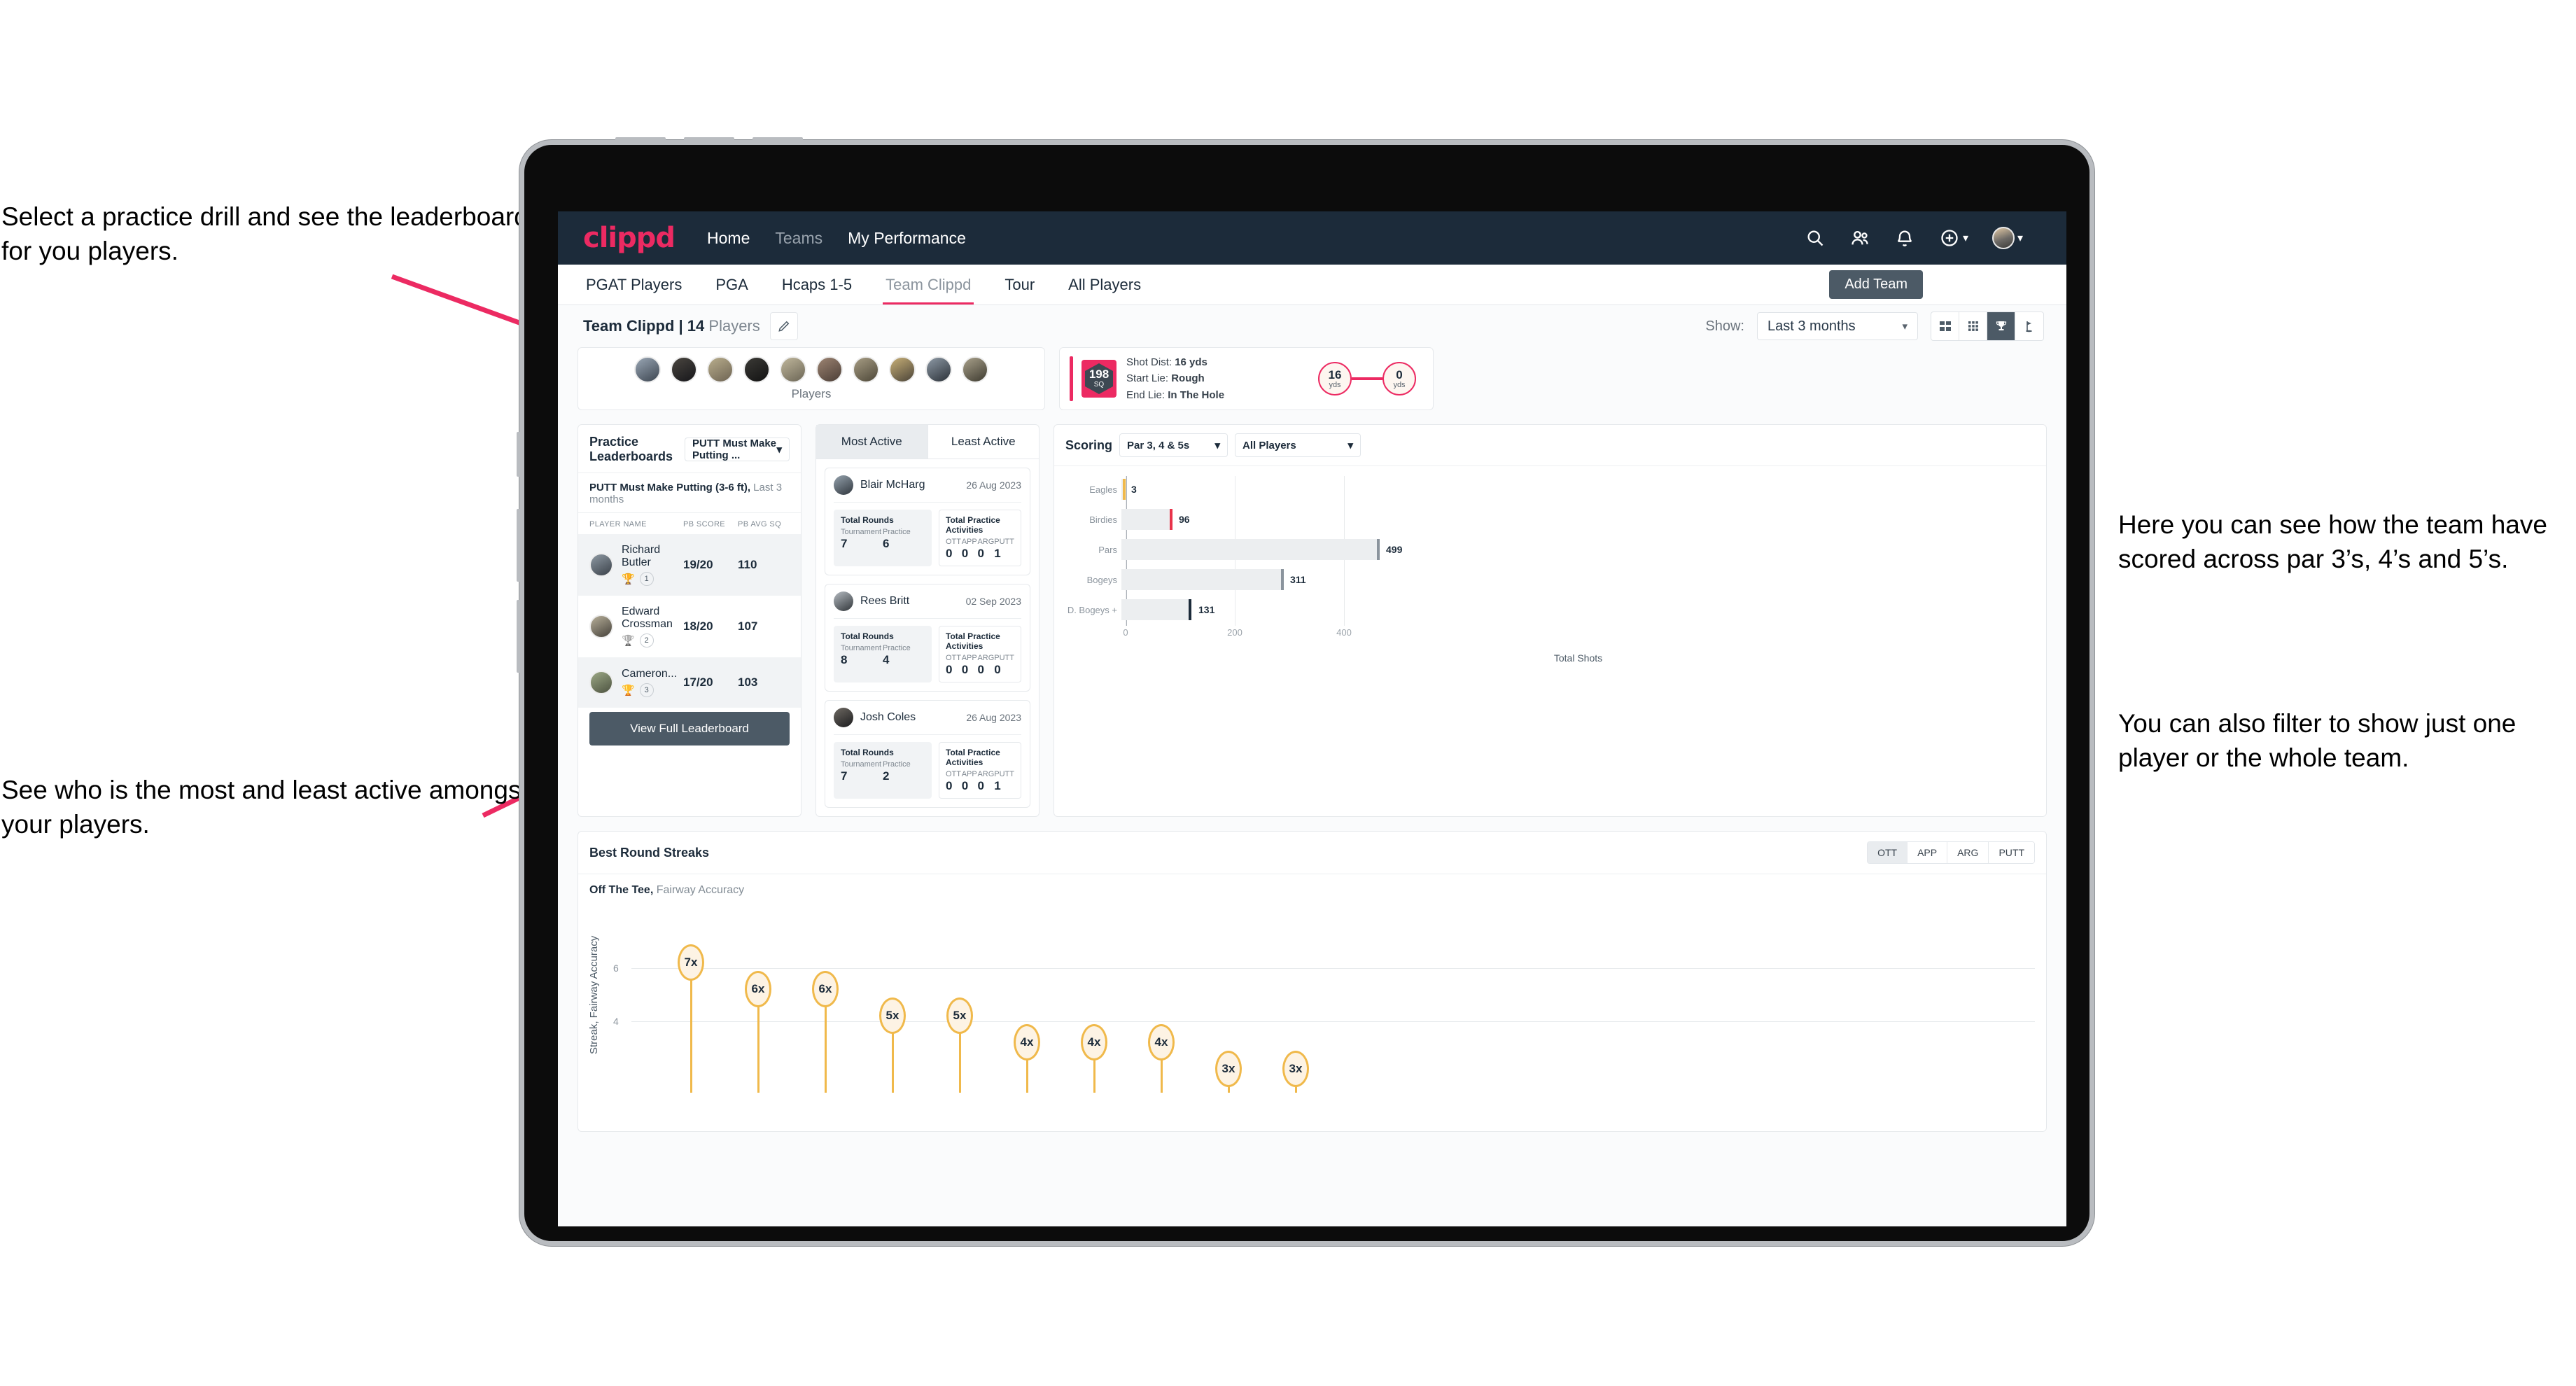 This screenshot has width=2576, height=1386. Describe the element at coordinates (647, 618) in the screenshot. I see `player-name: Edward Crossman` at that location.